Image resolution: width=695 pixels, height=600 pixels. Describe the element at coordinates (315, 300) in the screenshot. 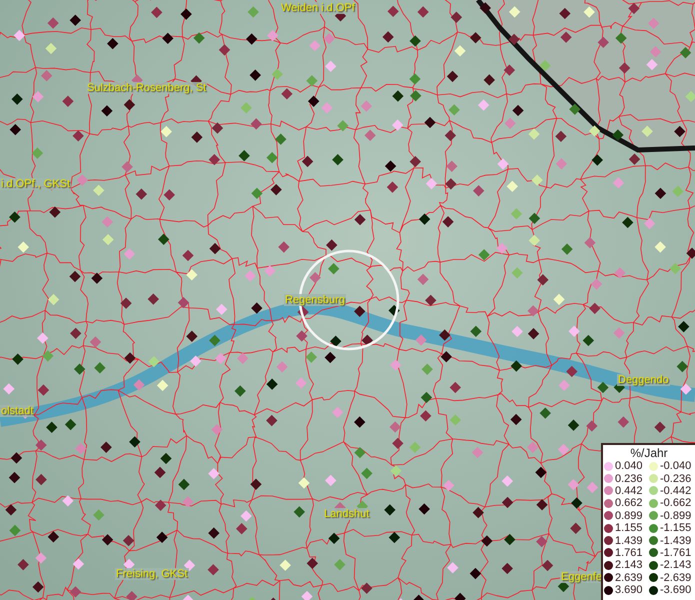

I see `place-label: Regensburg` at that location.